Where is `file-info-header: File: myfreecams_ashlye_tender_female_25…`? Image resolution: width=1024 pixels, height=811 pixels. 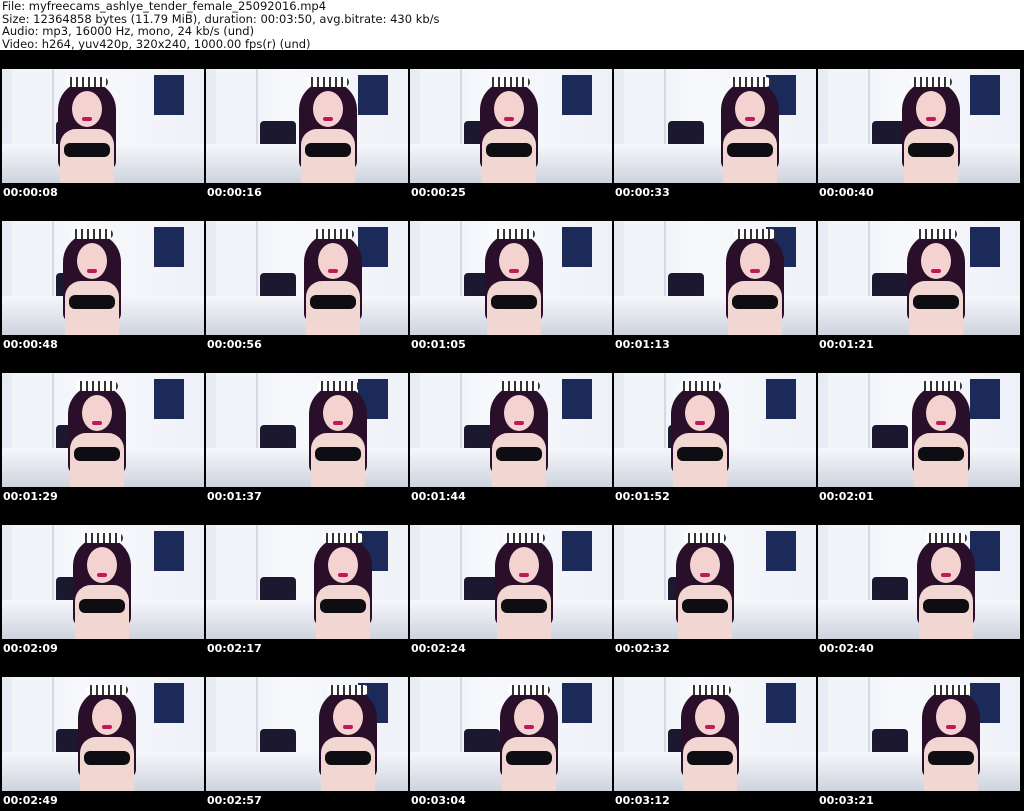 file-info-header: File: myfreecams_ashlye_tender_female_25… is located at coordinates (512, 25).